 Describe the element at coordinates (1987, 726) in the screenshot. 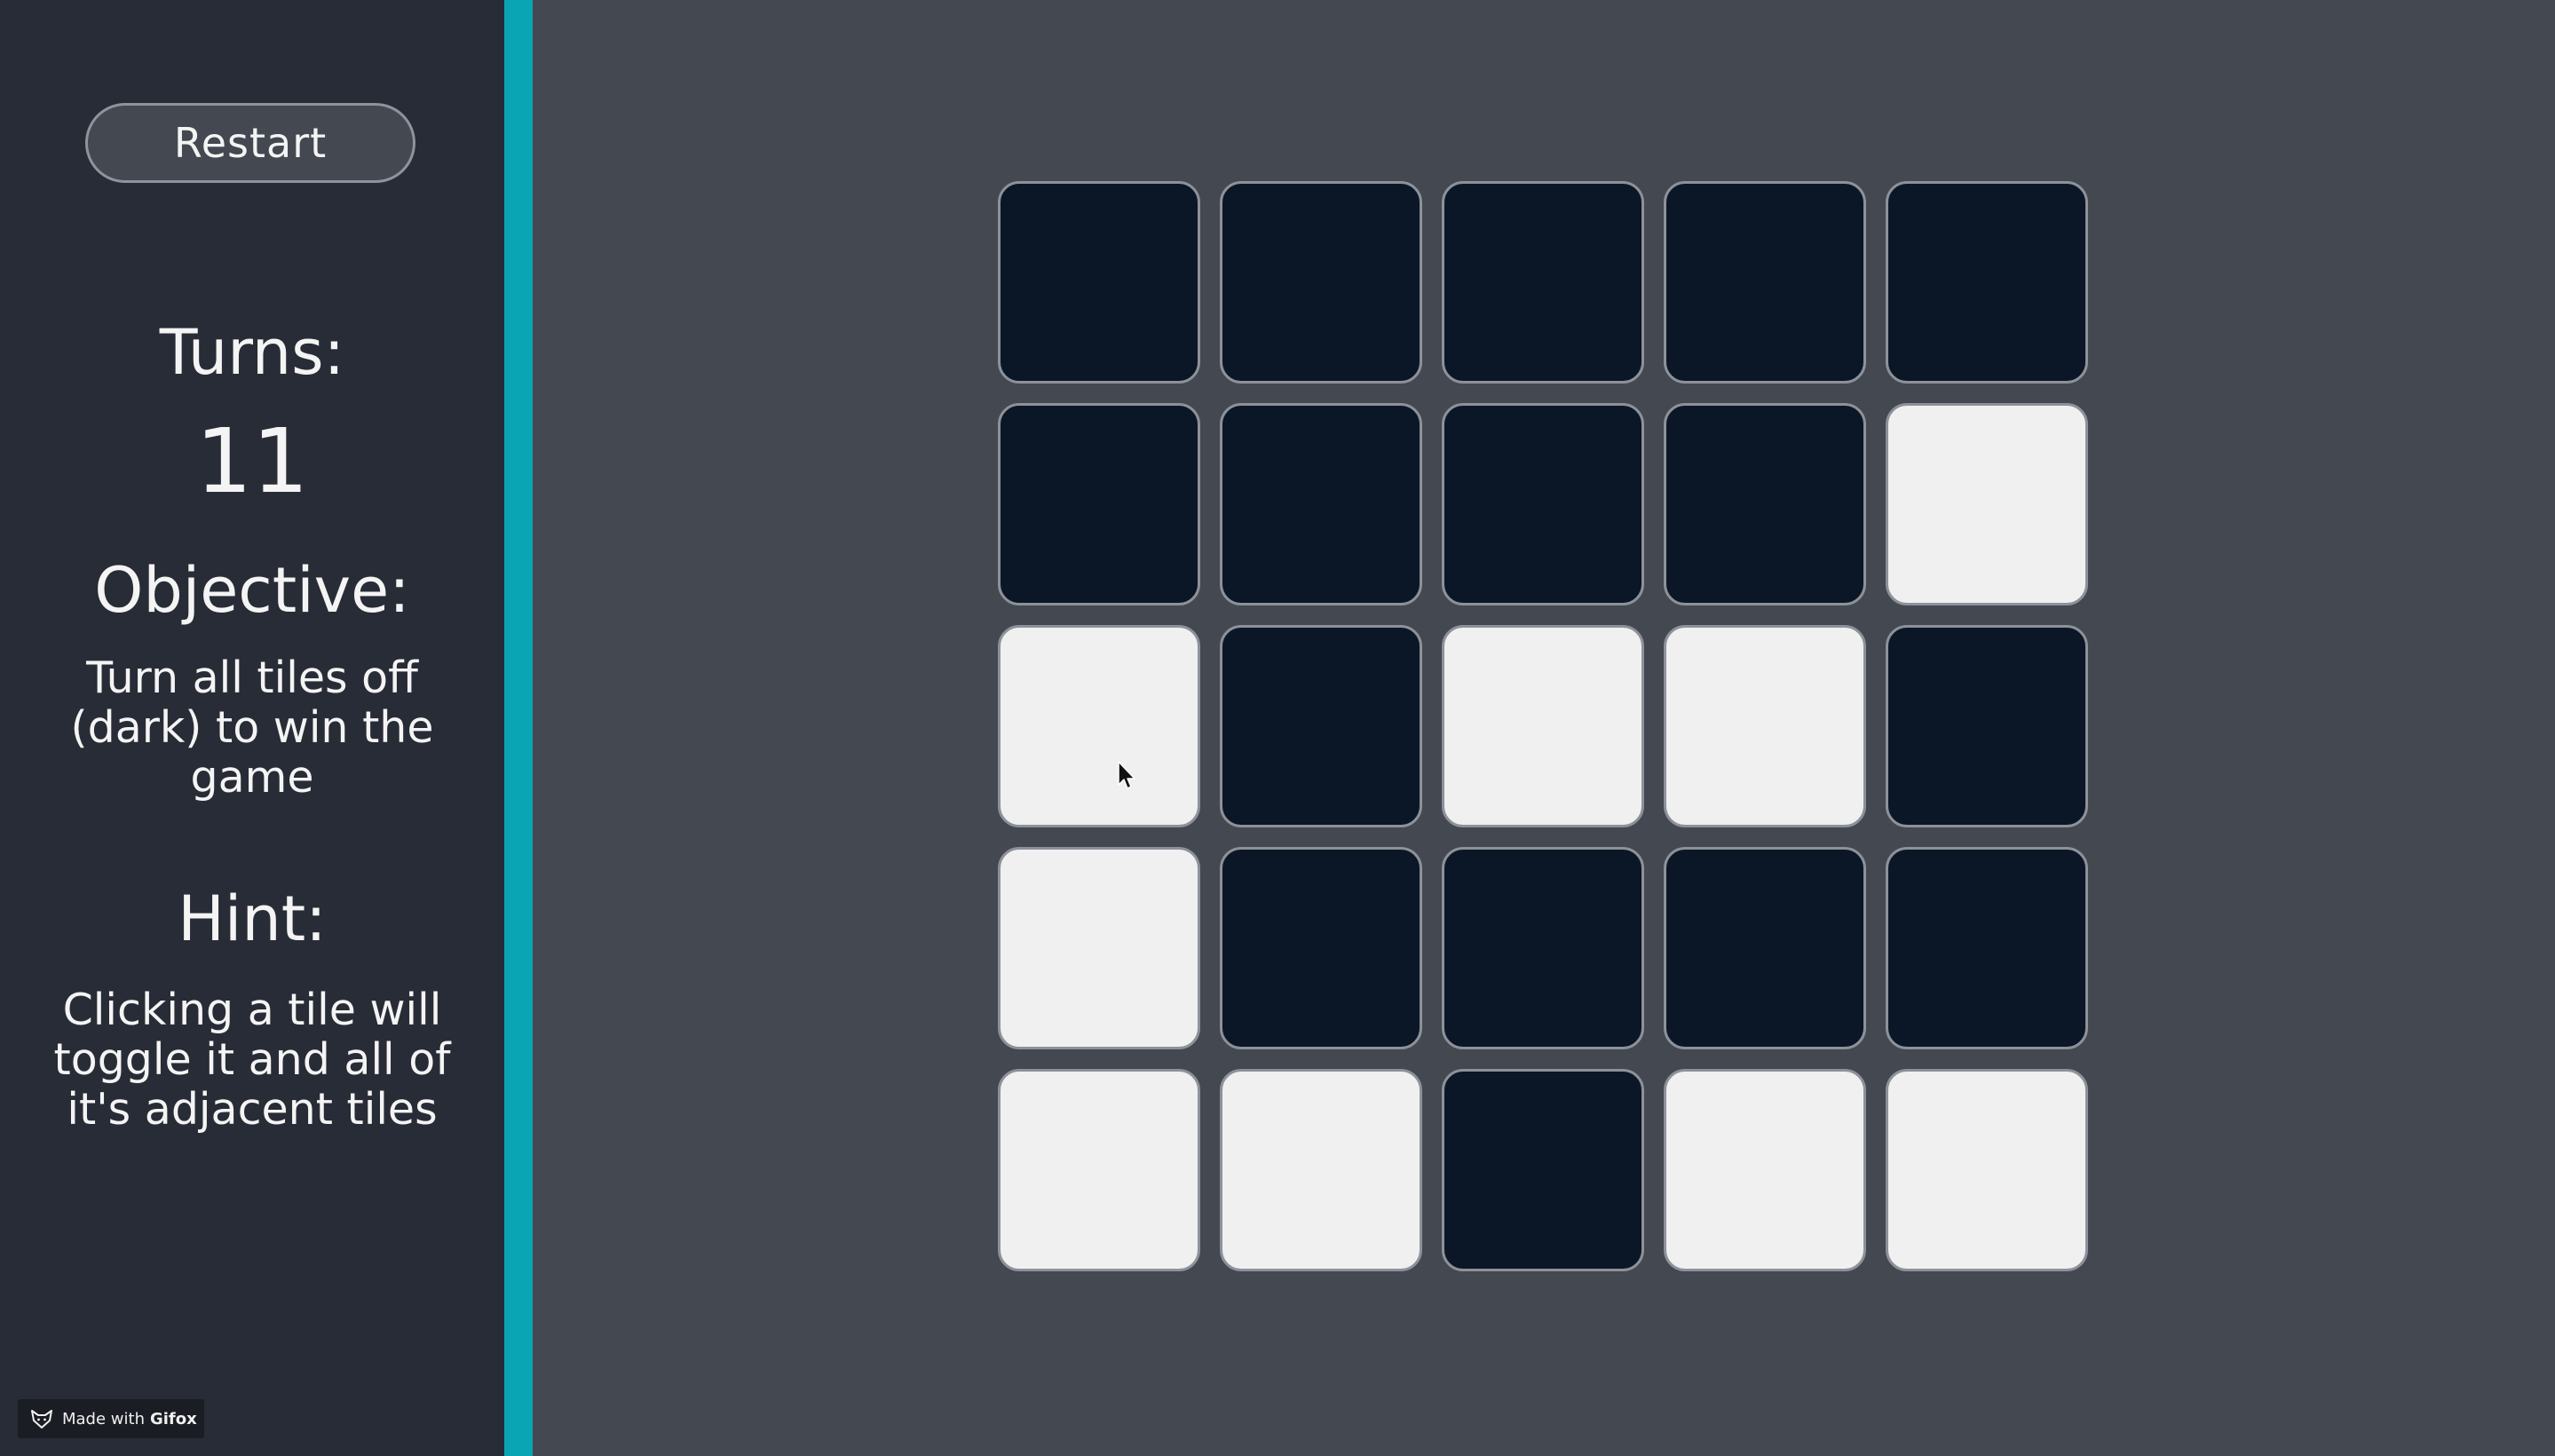

I see `tile-r3-c5` at that location.